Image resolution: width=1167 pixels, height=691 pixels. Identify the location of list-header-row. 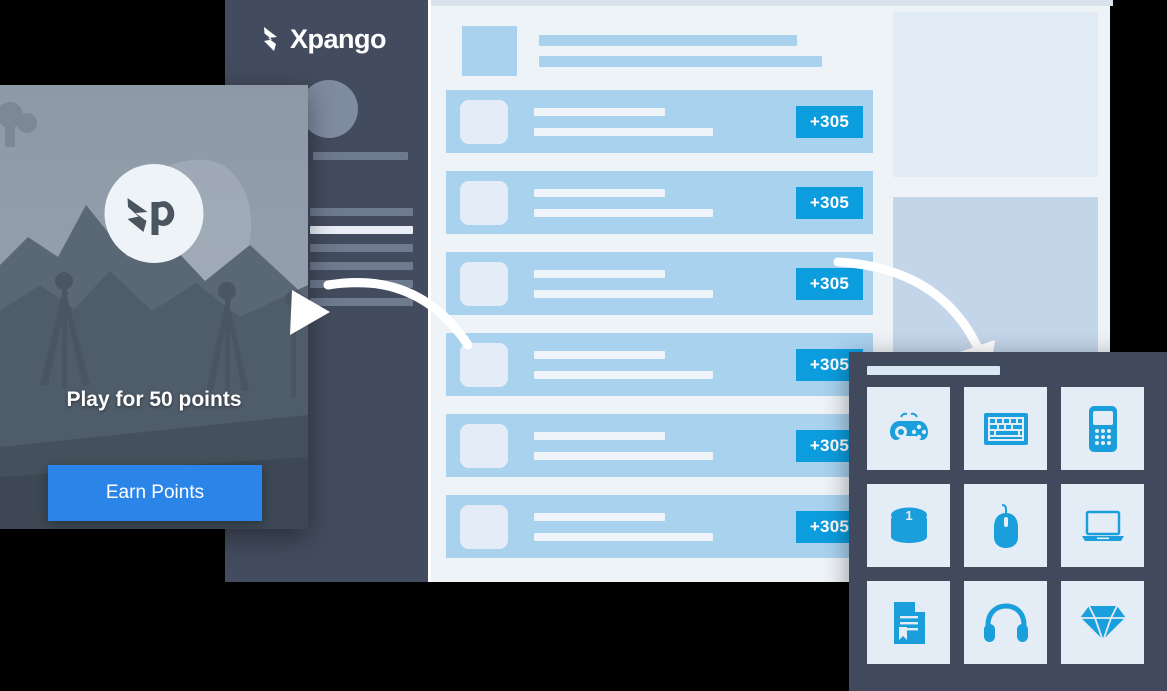
(659, 51).